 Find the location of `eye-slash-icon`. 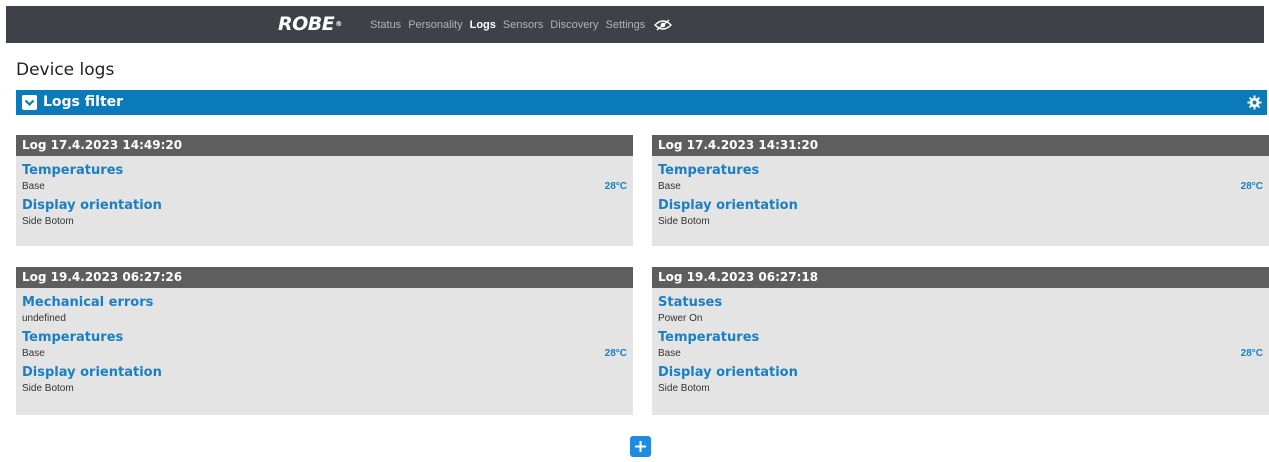

eye-slash-icon is located at coordinates (663, 24).